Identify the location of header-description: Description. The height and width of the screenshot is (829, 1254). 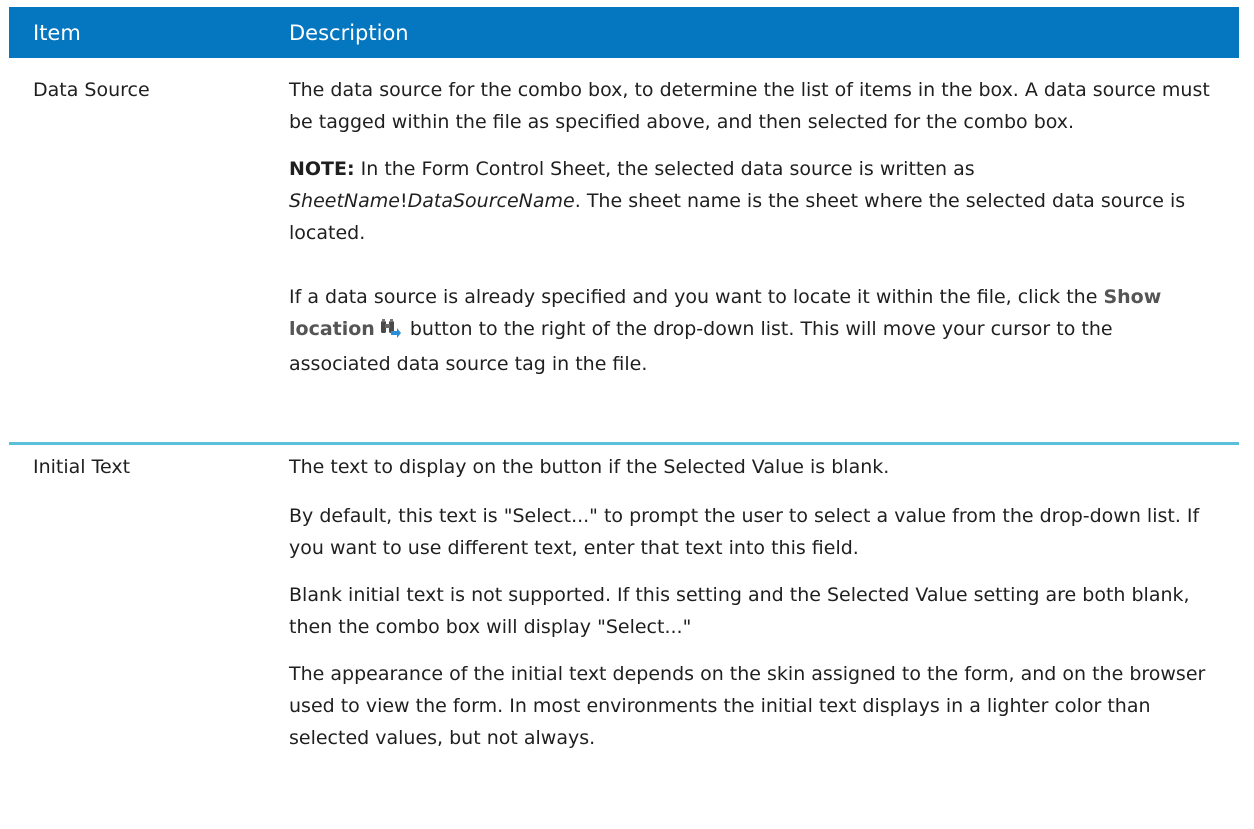
(349, 32).